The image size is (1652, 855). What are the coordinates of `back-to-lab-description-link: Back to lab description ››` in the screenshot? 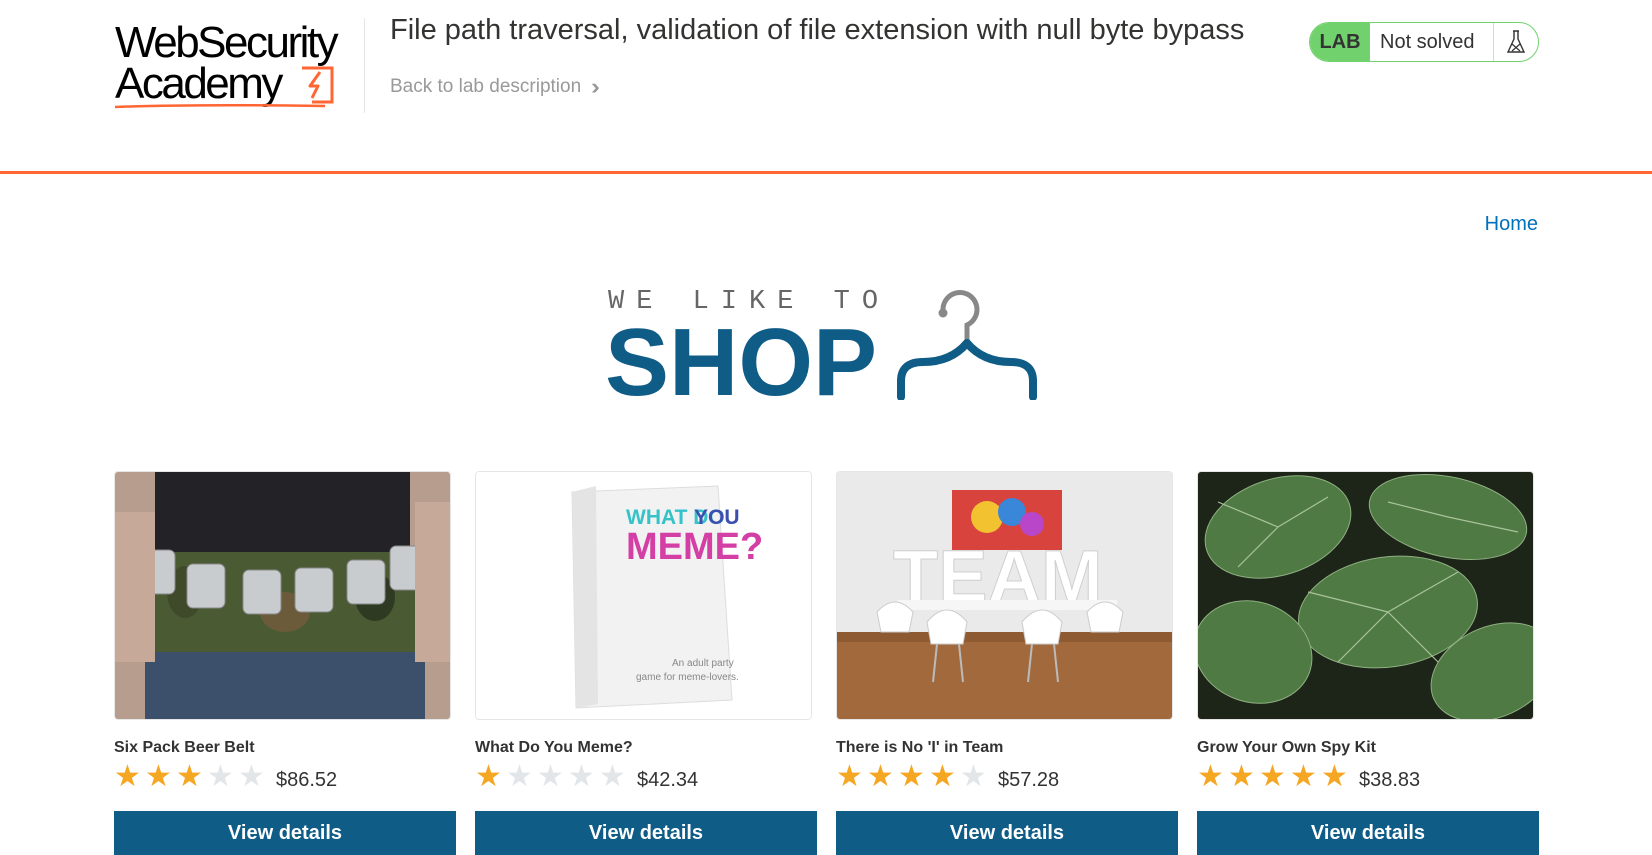 It's located at (494, 87).